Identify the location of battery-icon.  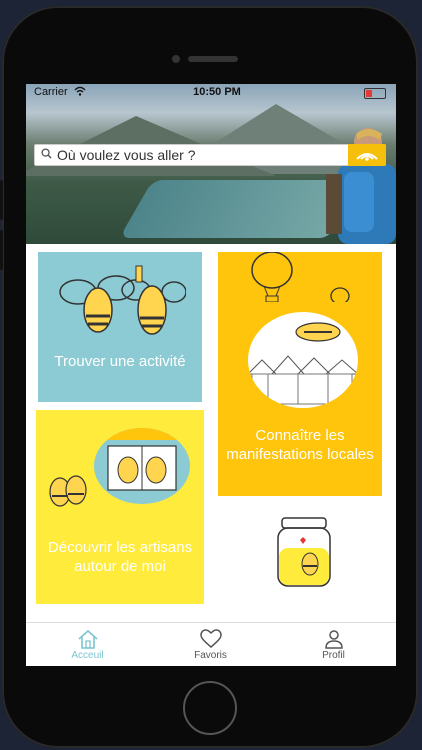
(375, 93).